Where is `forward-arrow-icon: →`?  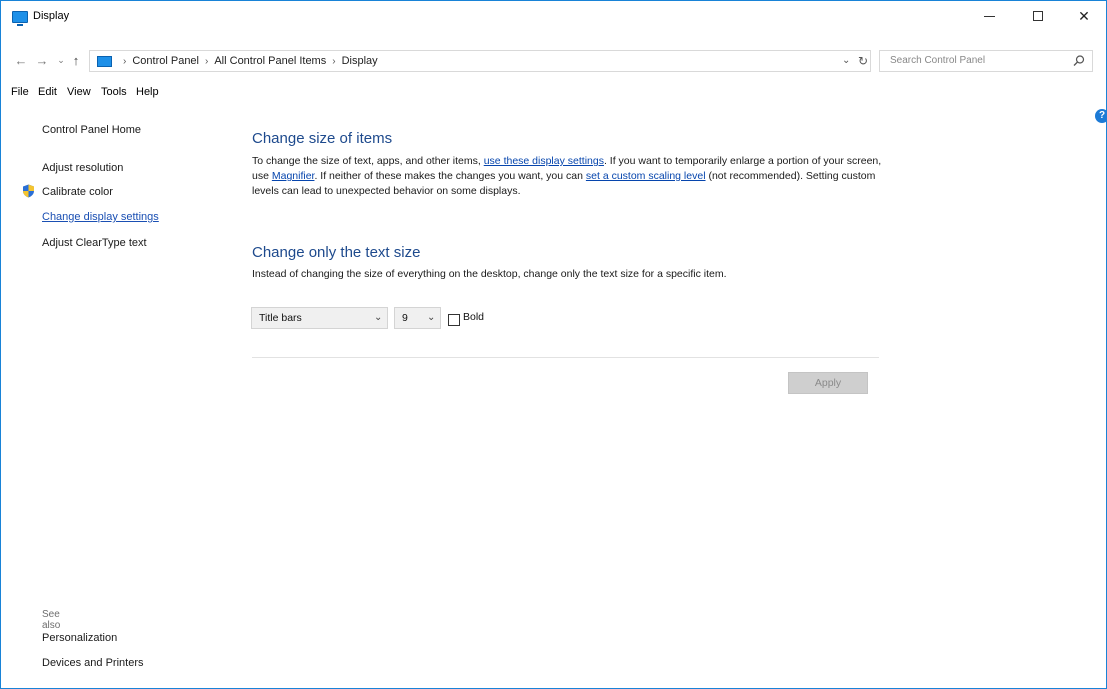
forward-arrow-icon: → is located at coordinates (42, 60).